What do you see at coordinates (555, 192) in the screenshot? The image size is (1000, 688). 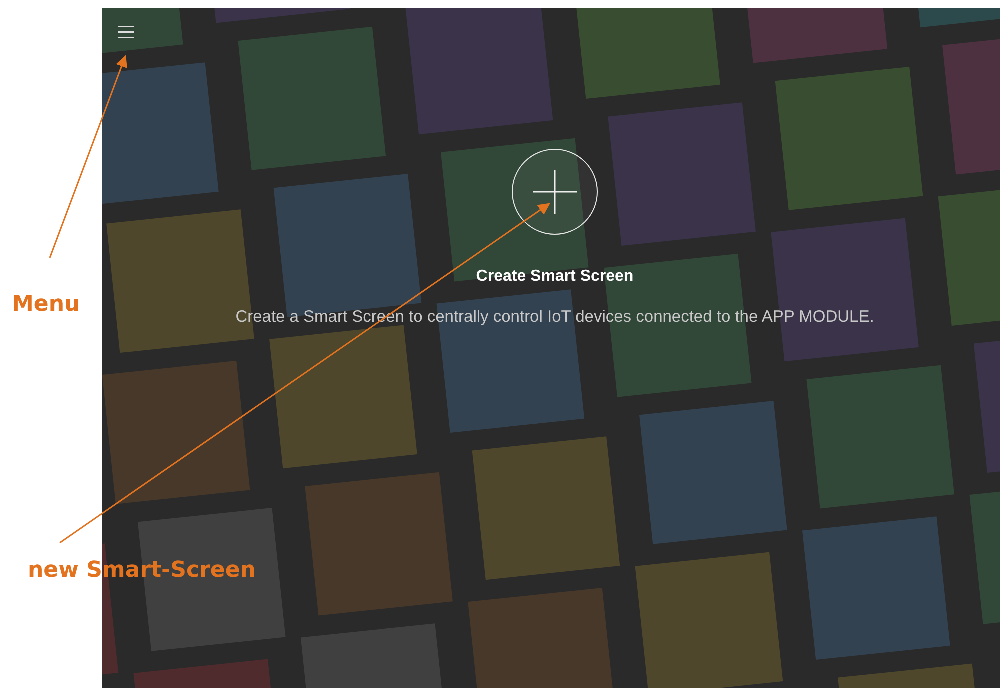 I see `plus-icon` at bounding box center [555, 192].